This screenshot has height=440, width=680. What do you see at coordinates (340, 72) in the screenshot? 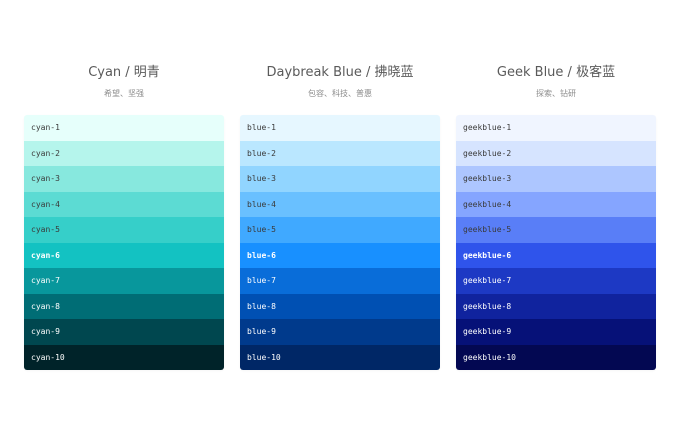
I see `palette-title: Daybreak Blue / 拂晓蓝` at bounding box center [340, 72].